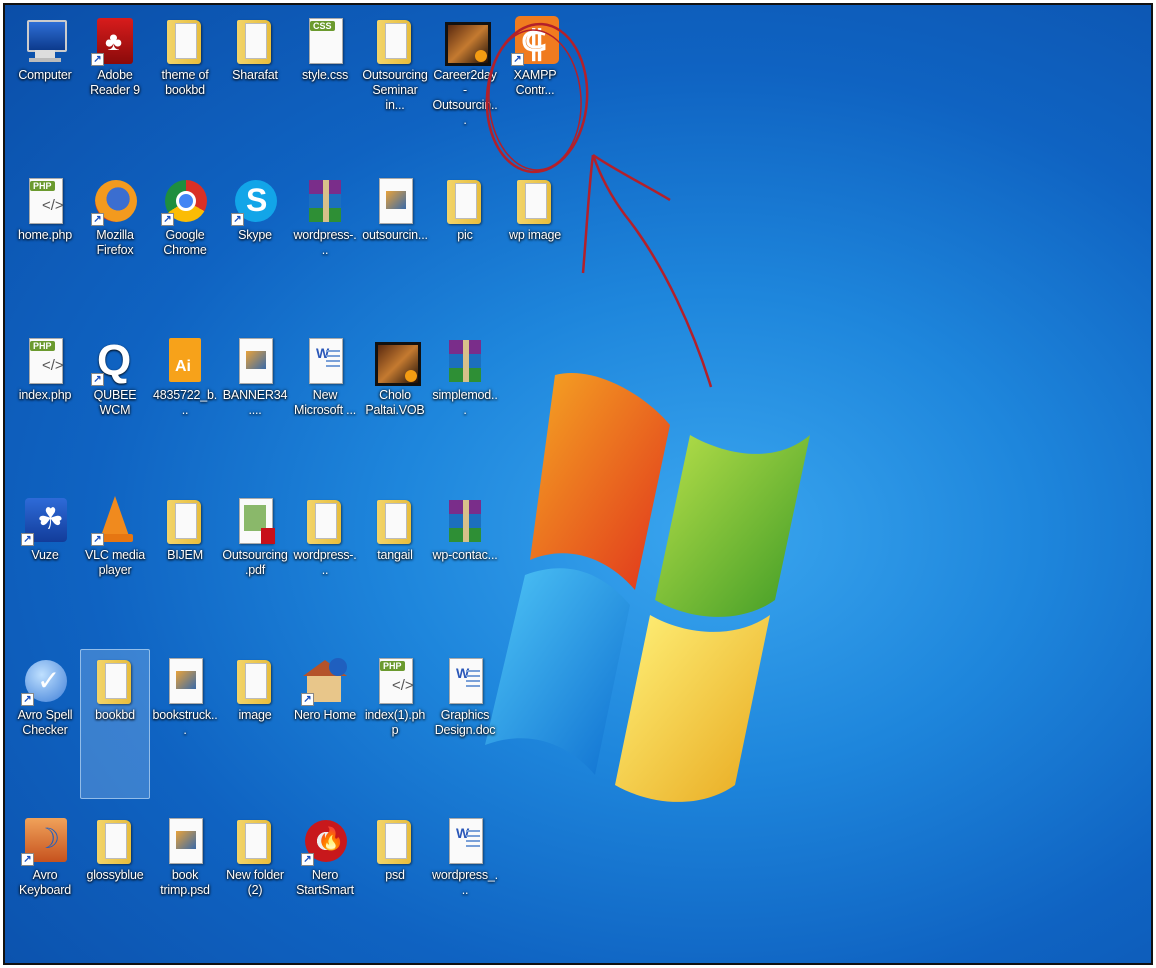 The image size is (1156, 968). I want to click on illustrator-file-icon: Ai, so click(185, 361).